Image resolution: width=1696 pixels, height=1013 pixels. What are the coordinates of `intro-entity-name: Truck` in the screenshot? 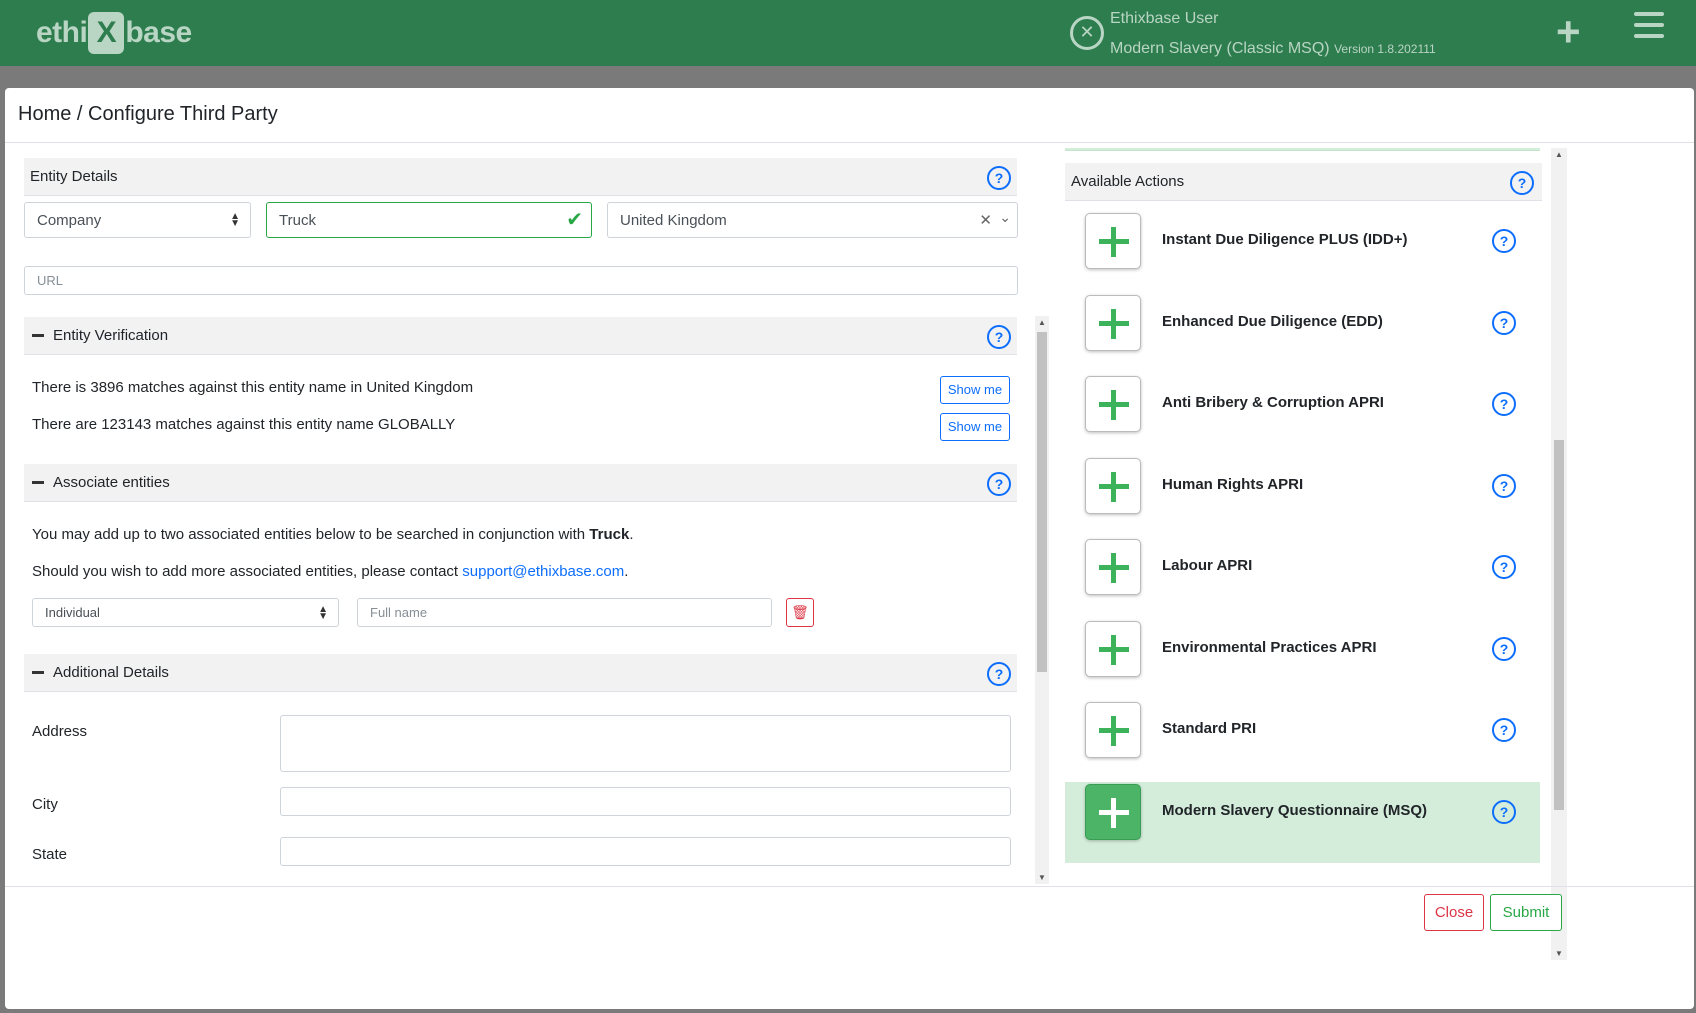 It's located at (609, 534).